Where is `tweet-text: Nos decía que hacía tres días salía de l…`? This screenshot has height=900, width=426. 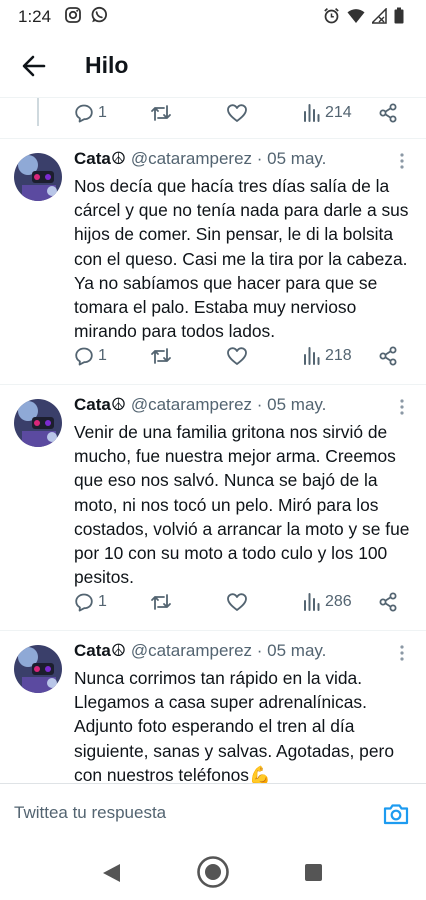 tweet-text: Nos decía que hacía tres días salía de l… is located at coordinates (241, 259).